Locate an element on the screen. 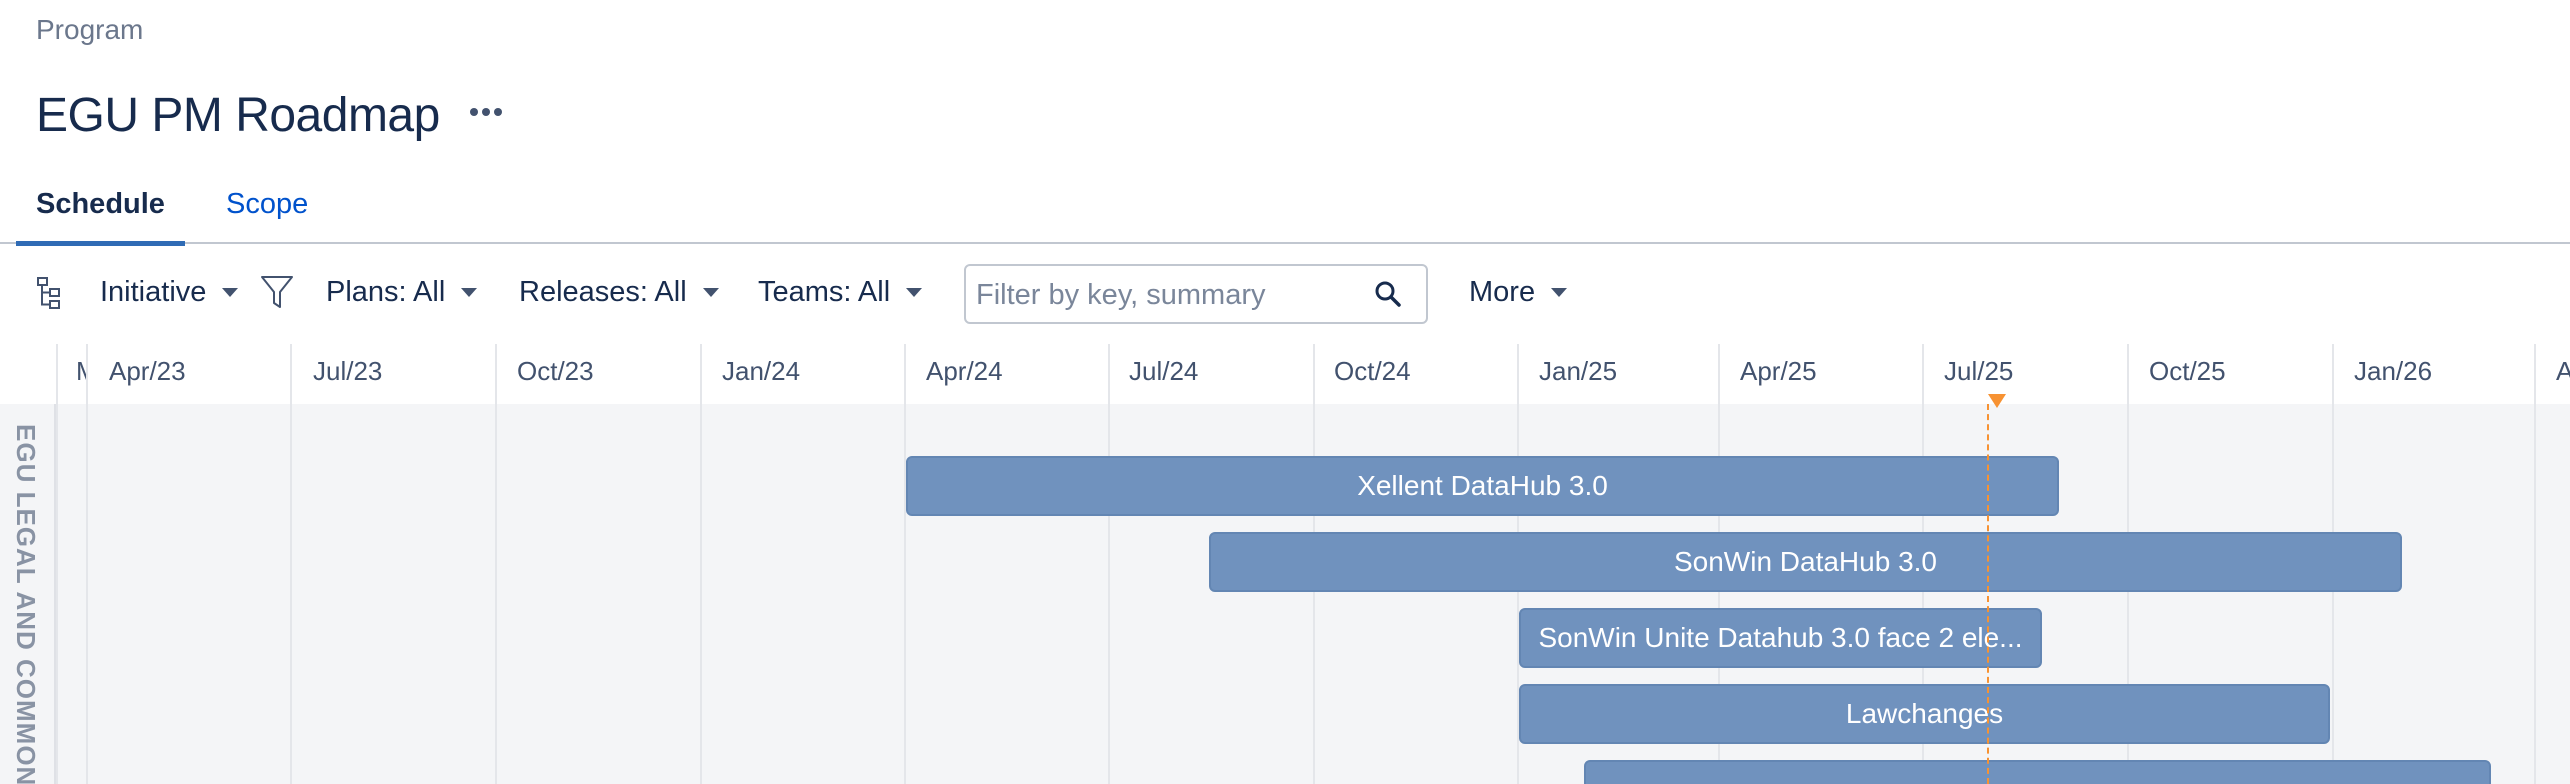  timeline-column-label: Apr/25 is located at coordinates (1778, 371).